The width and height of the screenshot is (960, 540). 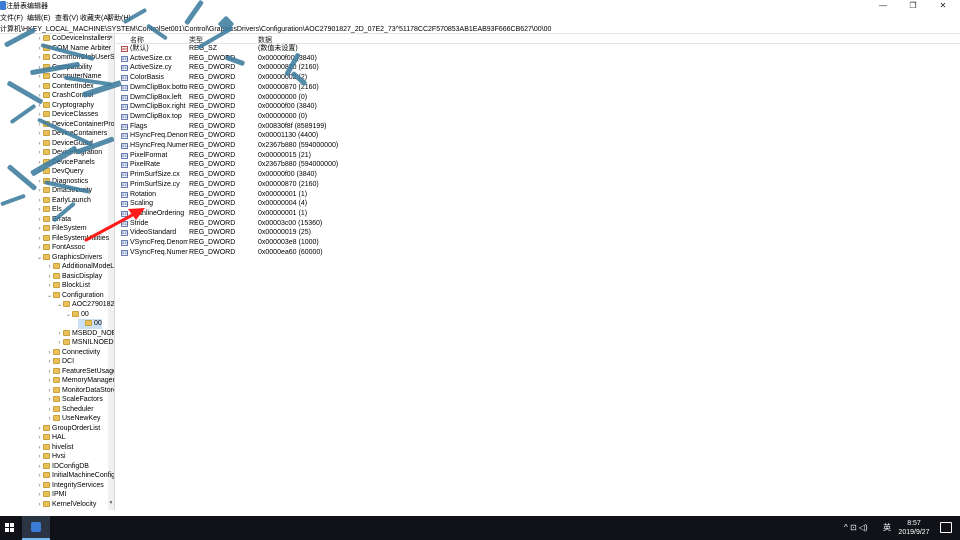 I want to click on tree-item: › FileSystem, so click(x=61, y=229).